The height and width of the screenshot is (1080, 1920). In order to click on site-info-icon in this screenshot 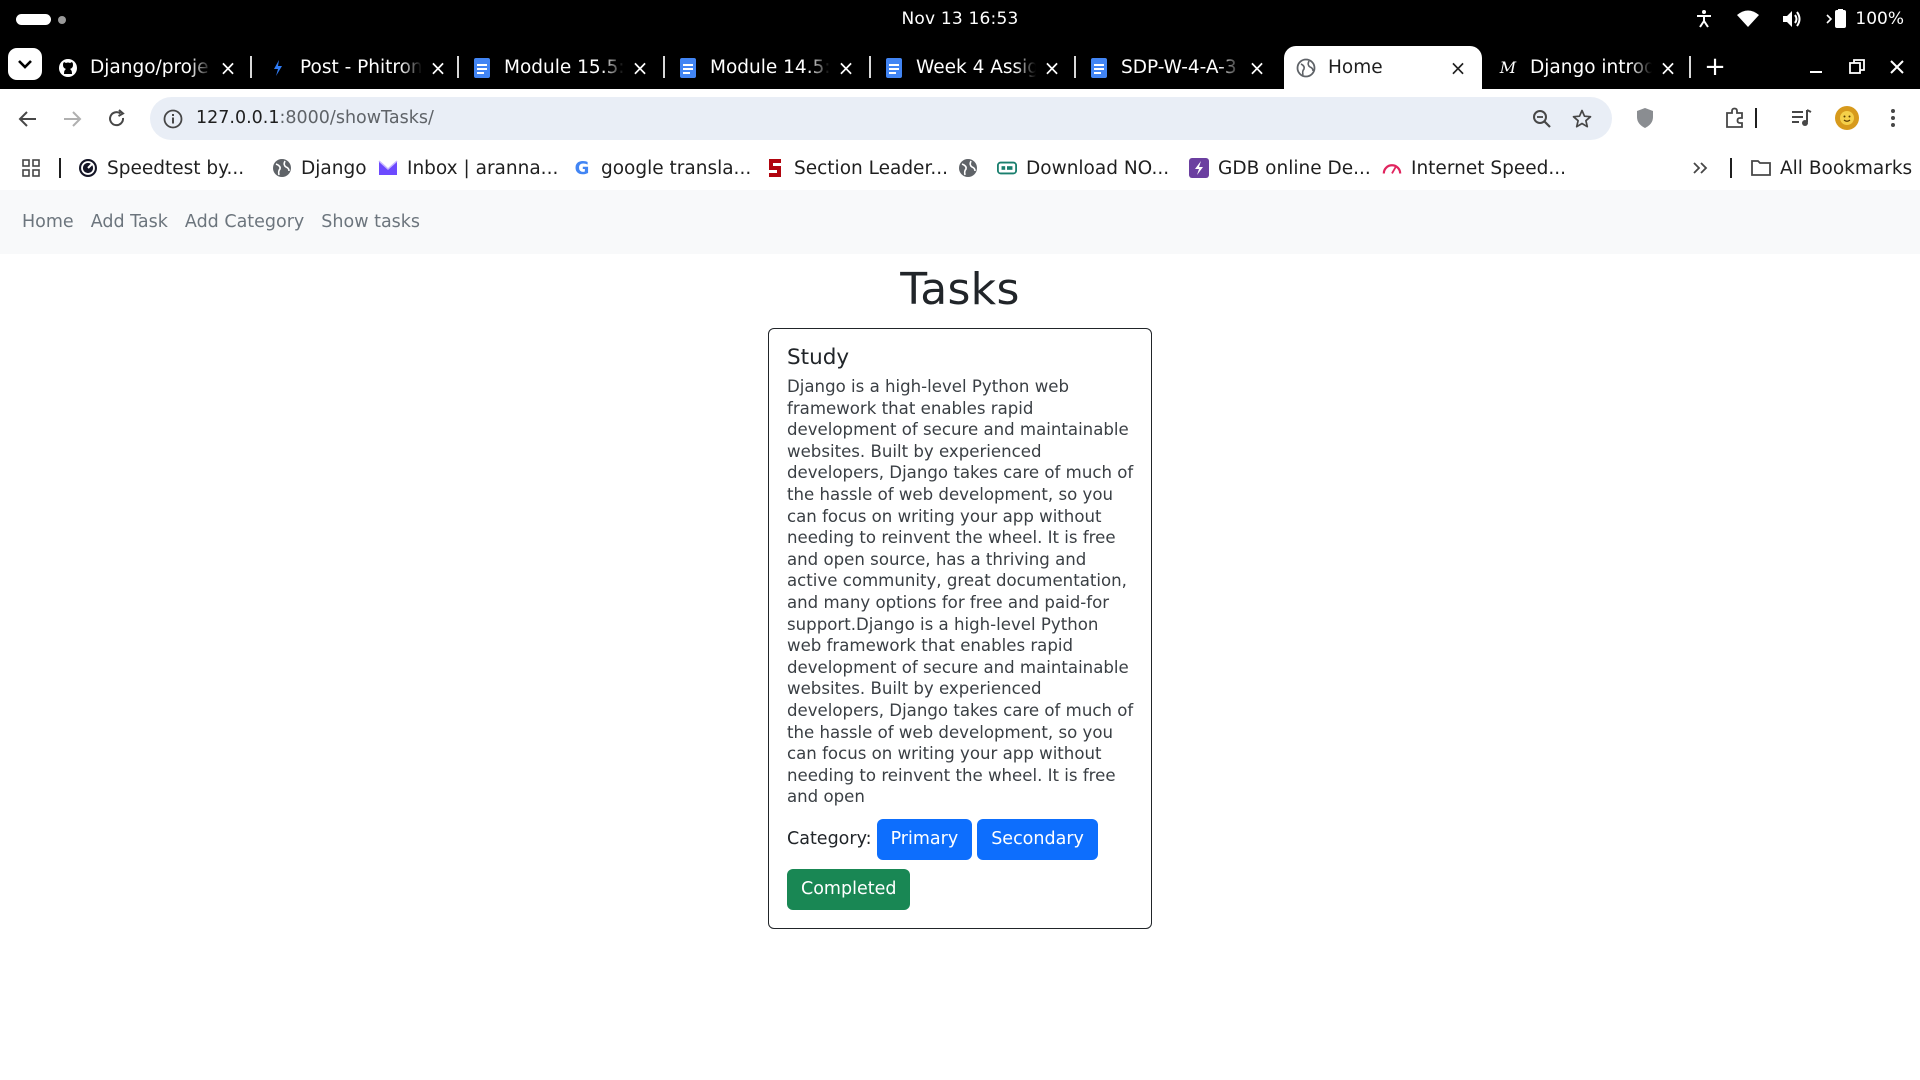, I will do `click(173, 119)`.